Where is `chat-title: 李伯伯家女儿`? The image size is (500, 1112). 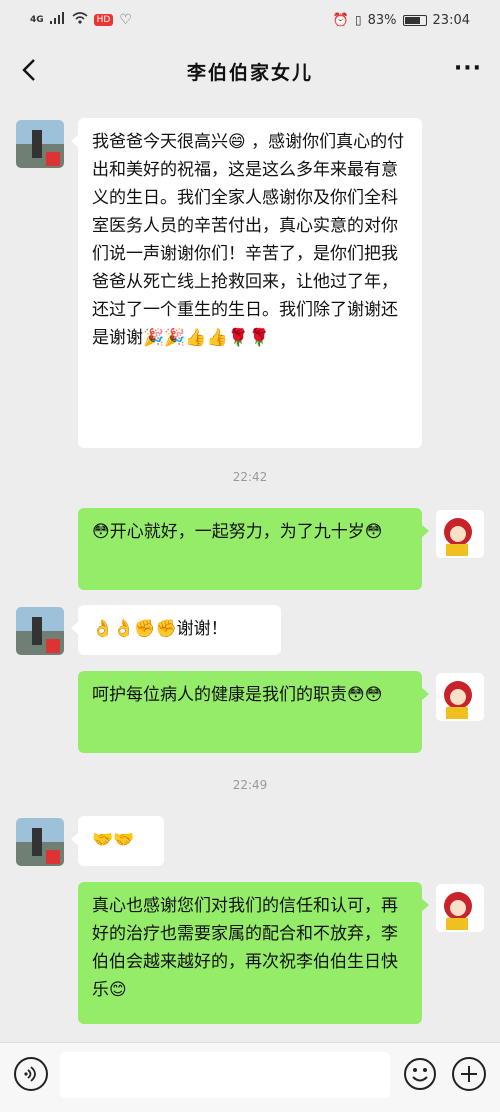
chat-title: 李伯伯家女儿 is located at coordinates (249, 72).